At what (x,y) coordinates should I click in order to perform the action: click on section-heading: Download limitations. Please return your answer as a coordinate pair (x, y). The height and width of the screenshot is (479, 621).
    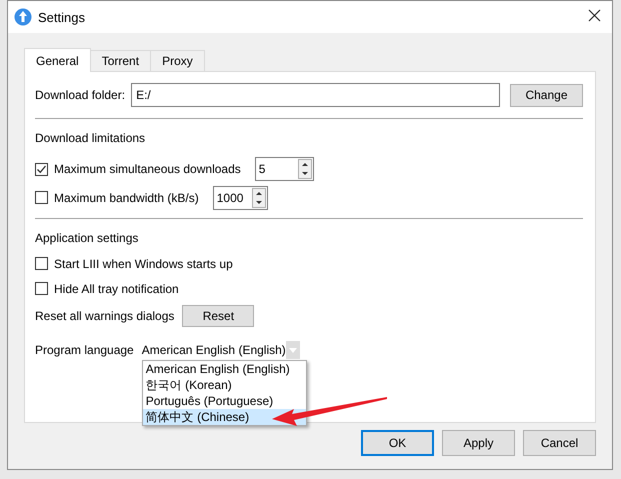
    Looking at the image, I should click on (90, 138).